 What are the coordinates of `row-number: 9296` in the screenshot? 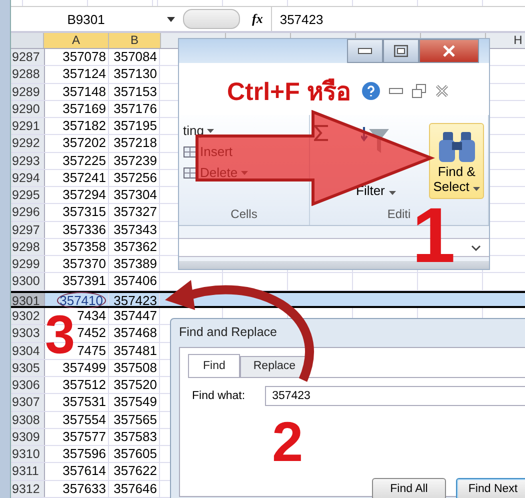 It's located at (28, 212).